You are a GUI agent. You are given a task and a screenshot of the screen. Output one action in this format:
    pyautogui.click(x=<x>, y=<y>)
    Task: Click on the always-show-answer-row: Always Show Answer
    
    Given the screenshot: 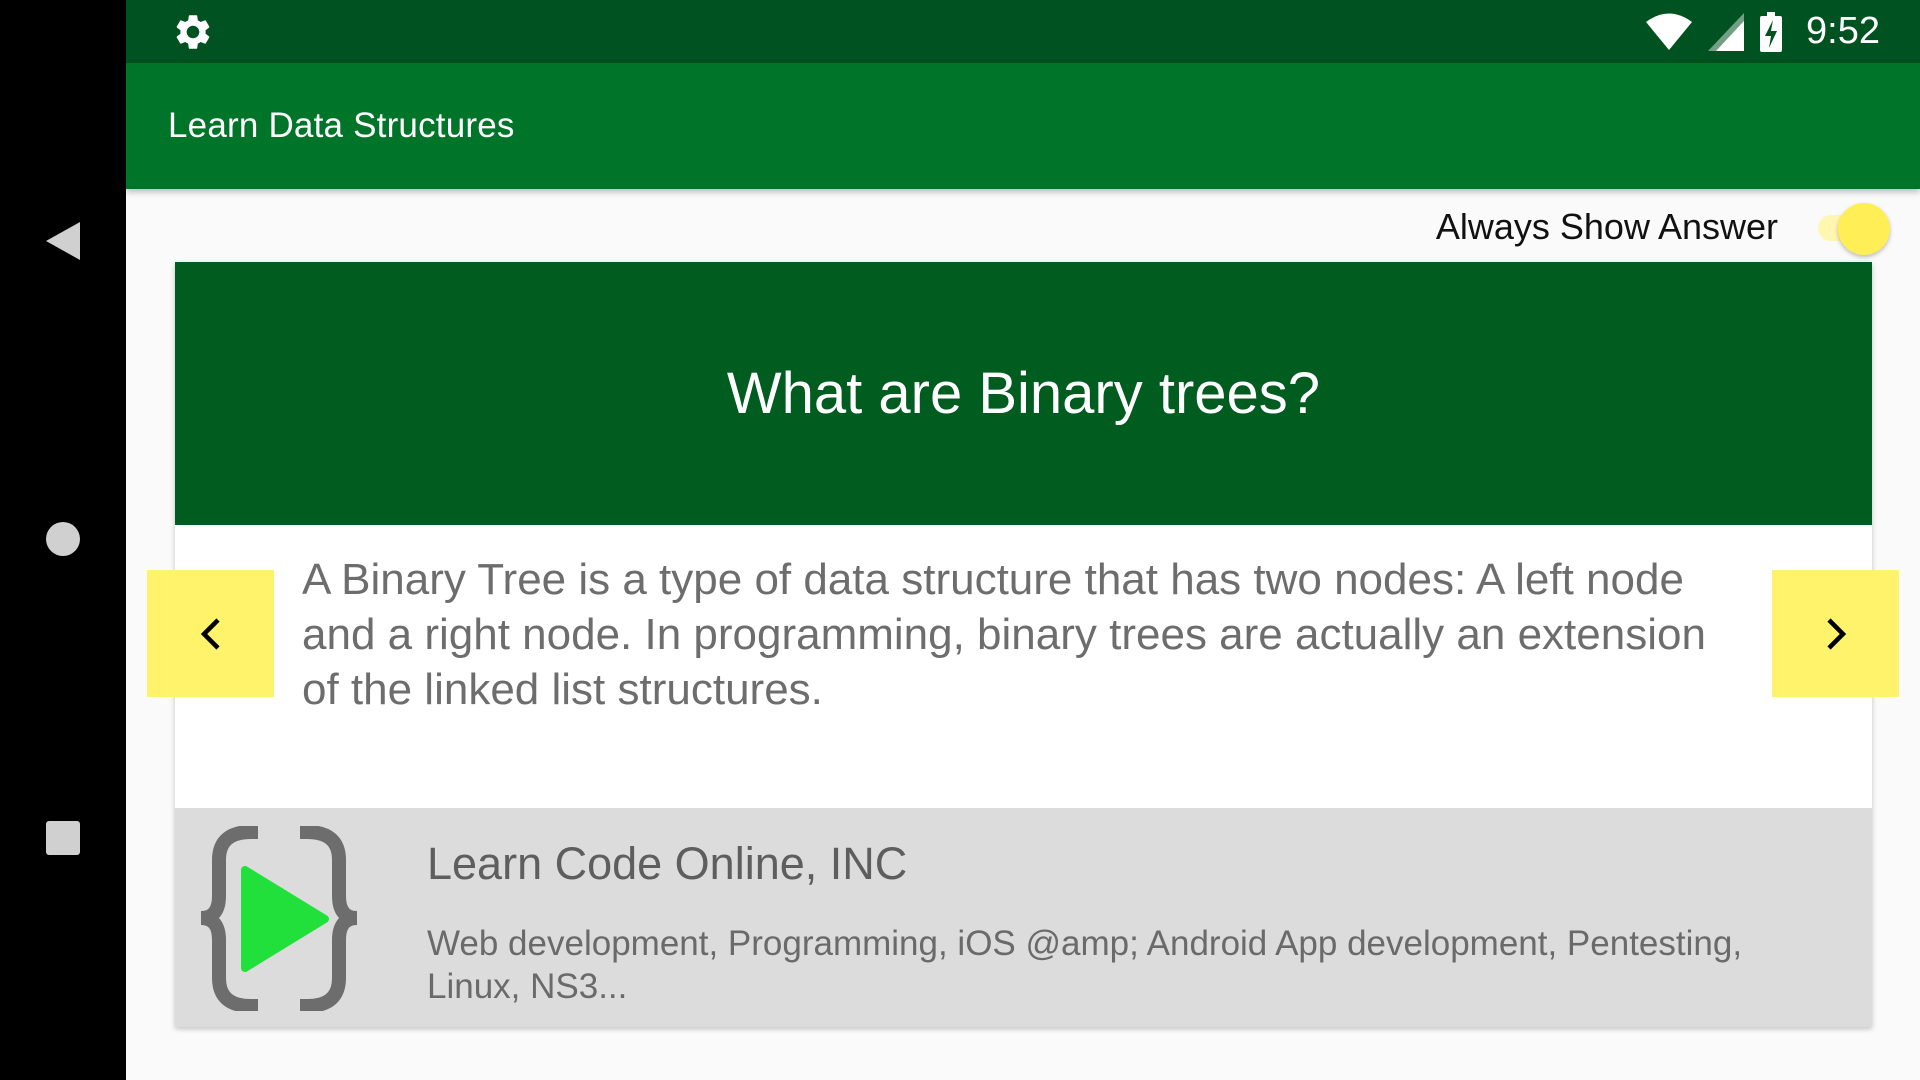 What is the action you would take?
    pyautogui.click(x=1663, y=227)
    